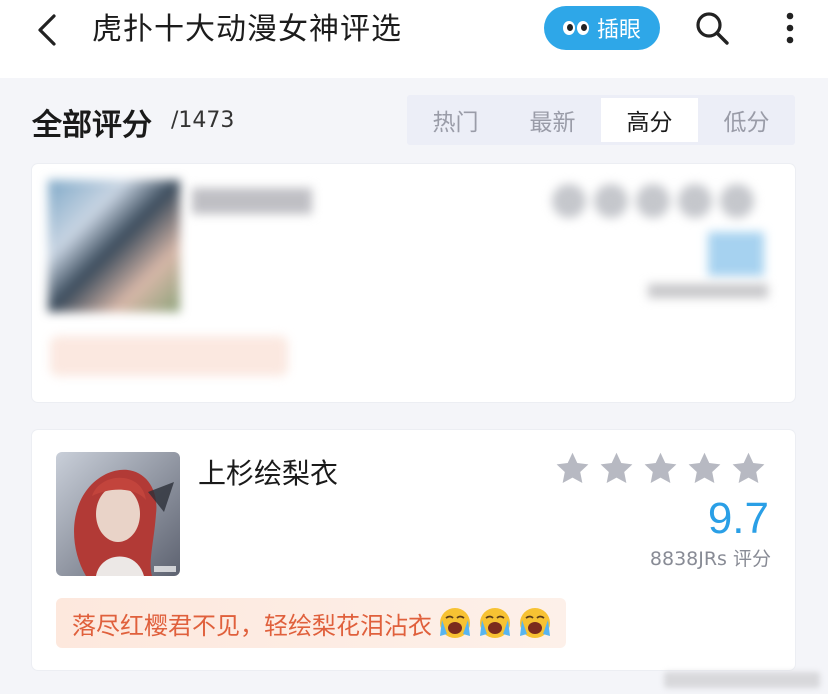 The width and height of the screenshot is (828, 694). What do you see at coordinates (203, 120) in the screenshot?
I see `rating-total-count: /1473` at bounding box center [203, 120].